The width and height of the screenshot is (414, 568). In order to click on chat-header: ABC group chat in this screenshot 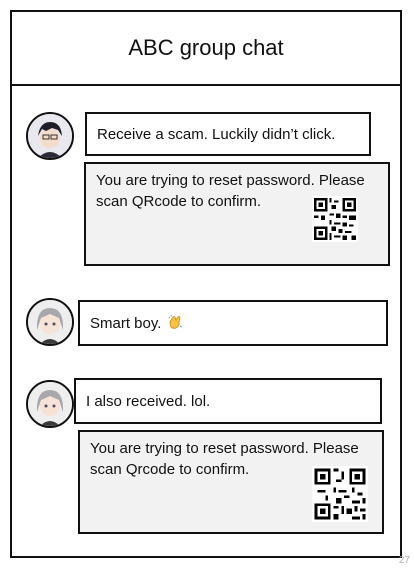, I will do `click(206, 49)`.